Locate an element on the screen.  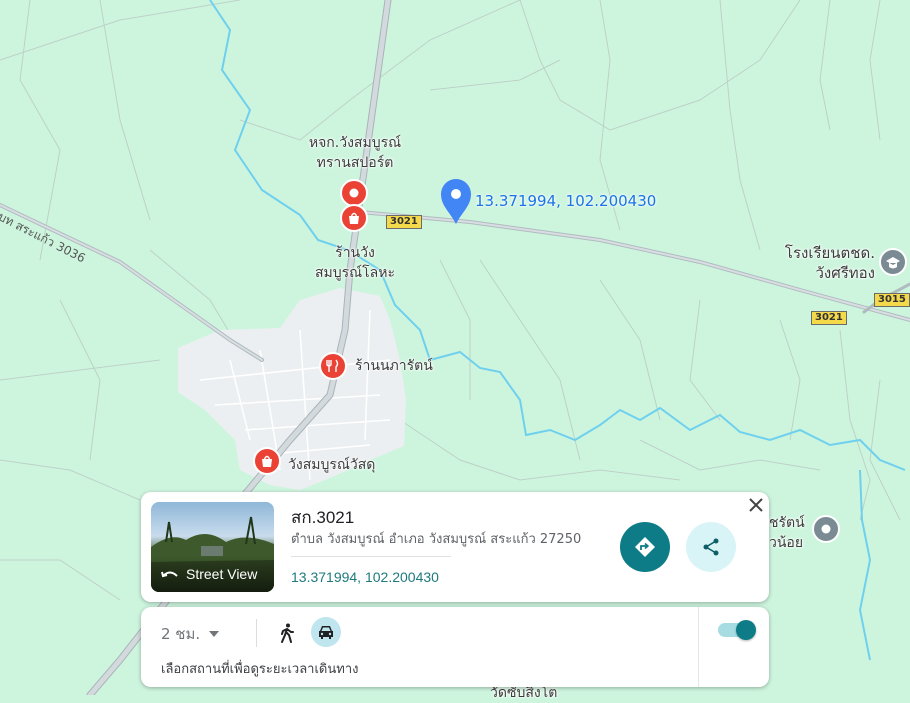
duration-dropdown: 2 ชม. is located at coordinates (190, 634).